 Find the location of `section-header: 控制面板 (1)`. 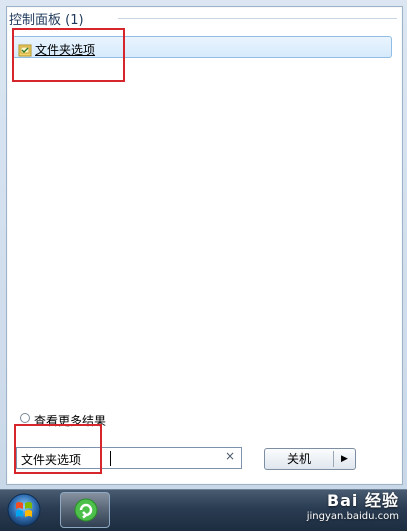

section-header: 控制面板 (1) is located at coordinates (46, 20).